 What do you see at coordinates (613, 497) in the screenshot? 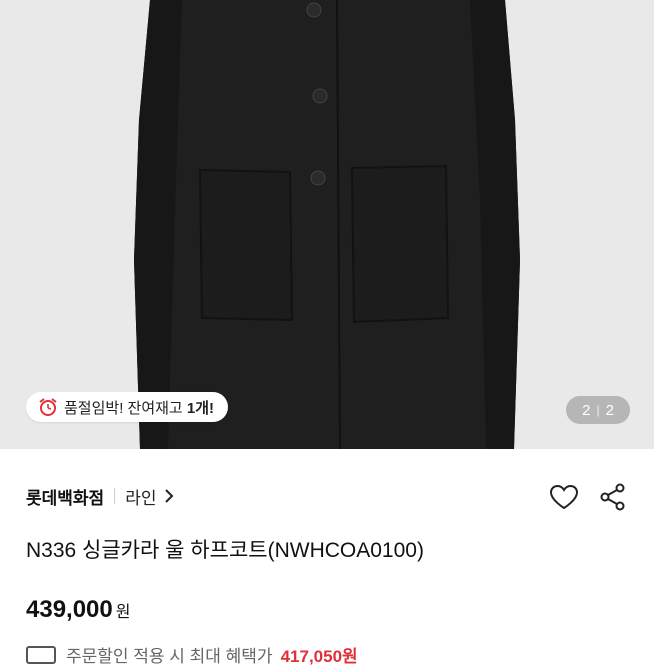
I see `share-icon` at bounding box center [613, 497].